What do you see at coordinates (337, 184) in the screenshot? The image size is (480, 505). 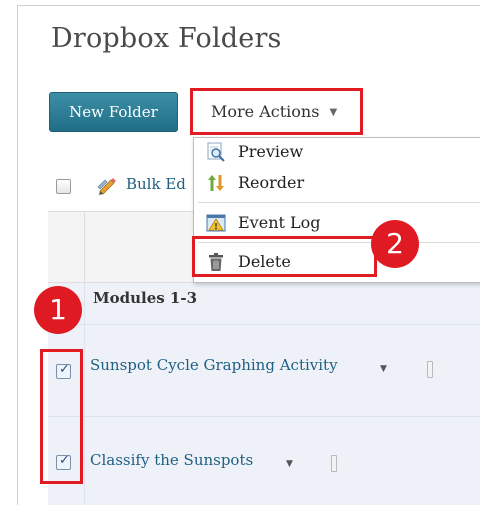 I see `menu-item-reorder: Reorder` at bounding box center [337, 184].